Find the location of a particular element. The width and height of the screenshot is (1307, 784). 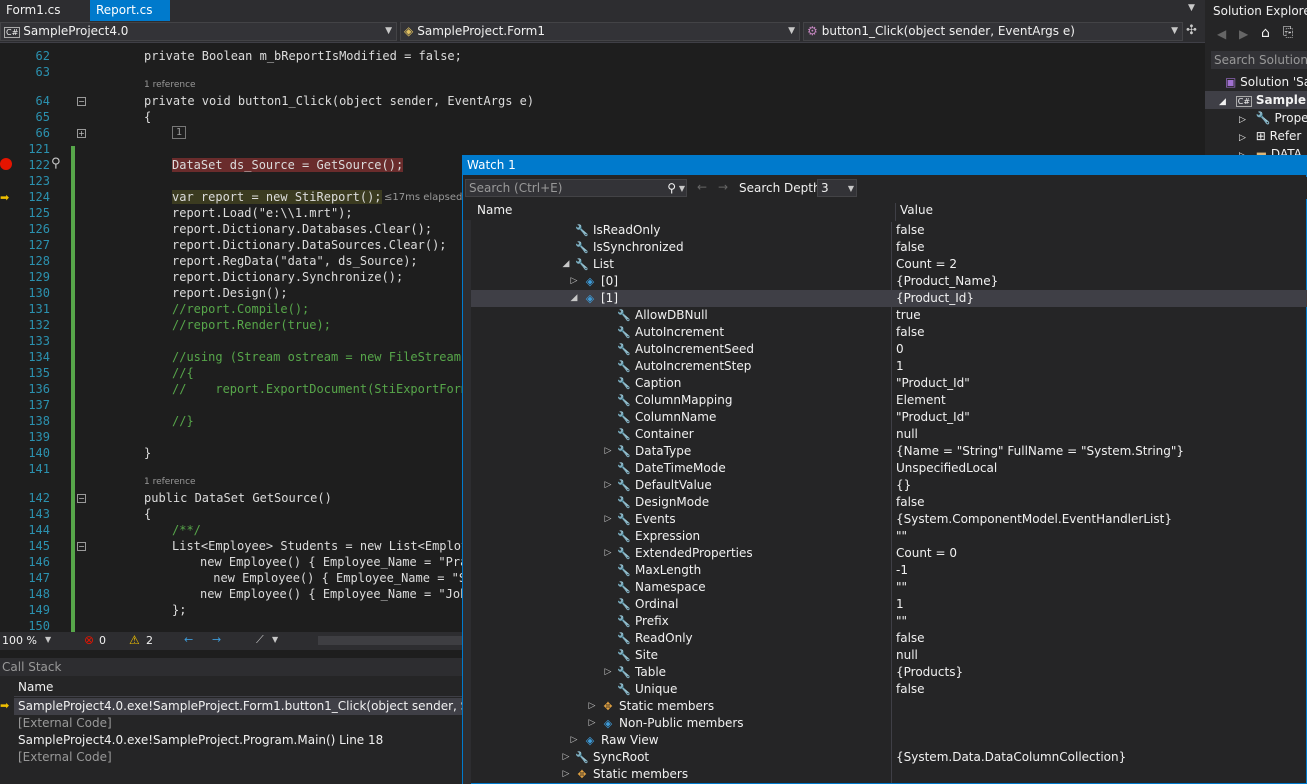

code-line: report.Dictionary.DataSources.Clear(); is located at coordinates (309, 245).